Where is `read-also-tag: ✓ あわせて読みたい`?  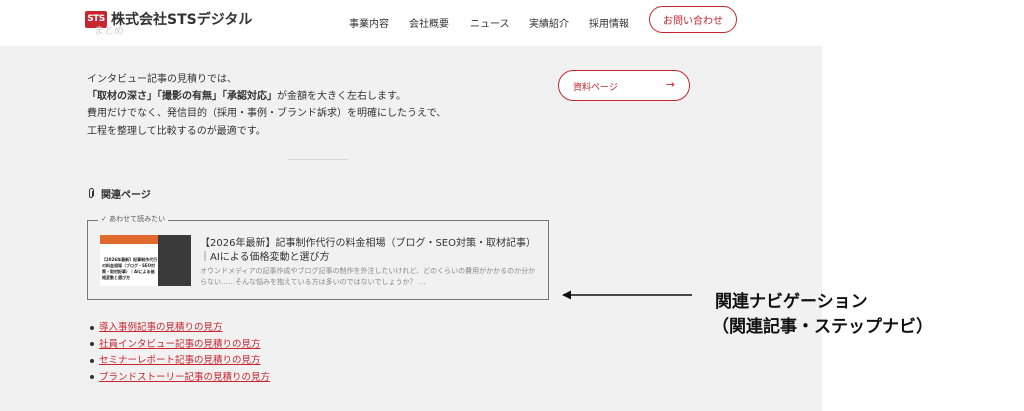
read-also-tag: ✓ あわせて読みたい is located at coordinates (133, 219).